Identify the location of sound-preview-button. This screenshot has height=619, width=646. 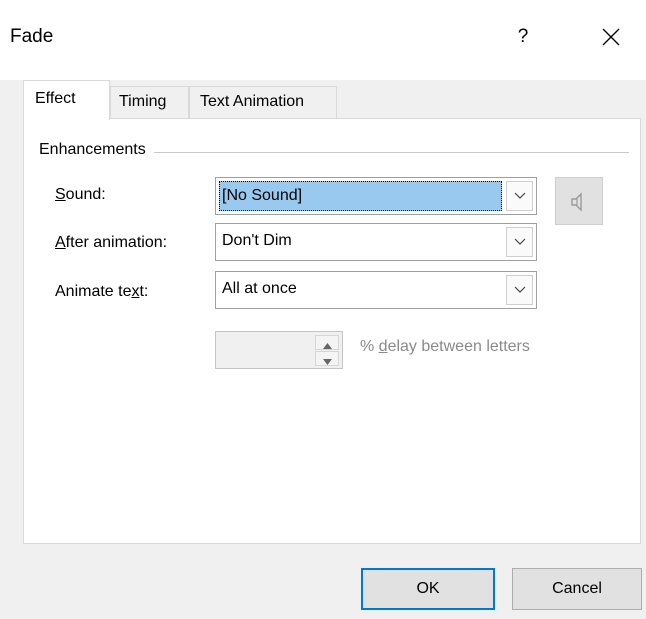
(579, 201).